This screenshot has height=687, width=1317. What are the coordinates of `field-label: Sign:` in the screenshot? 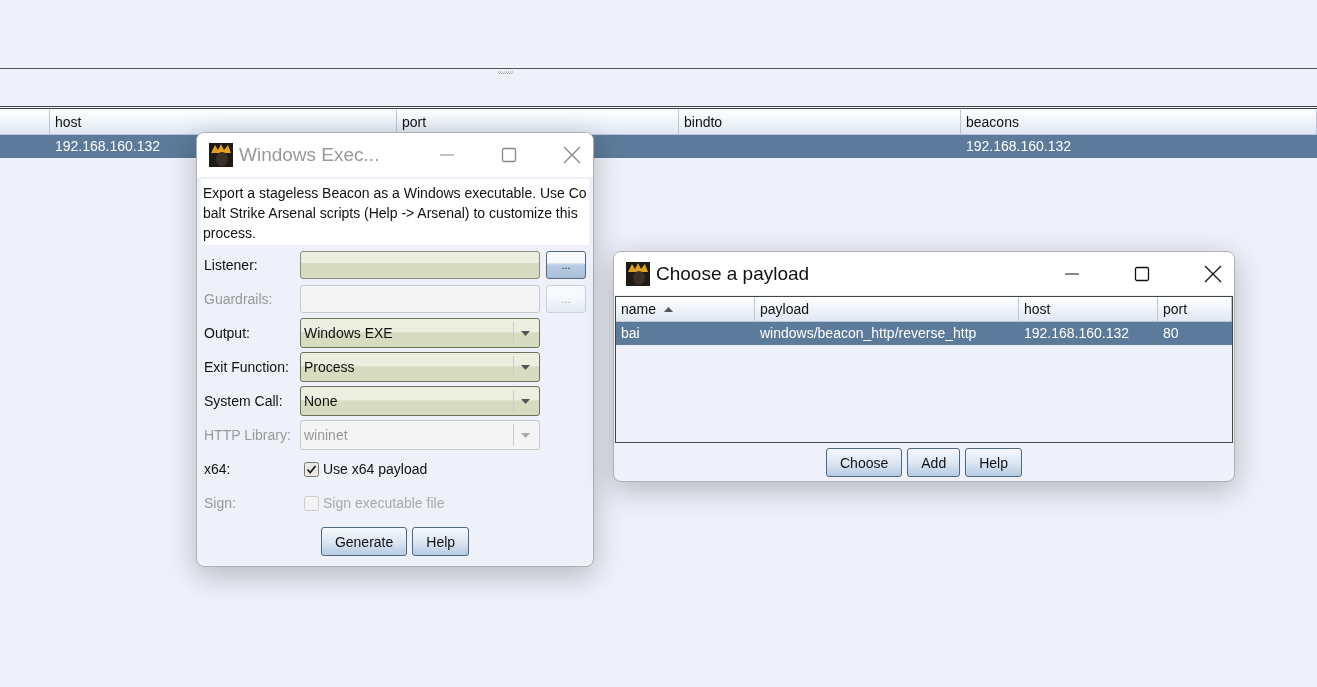 It's located at (220, 503).